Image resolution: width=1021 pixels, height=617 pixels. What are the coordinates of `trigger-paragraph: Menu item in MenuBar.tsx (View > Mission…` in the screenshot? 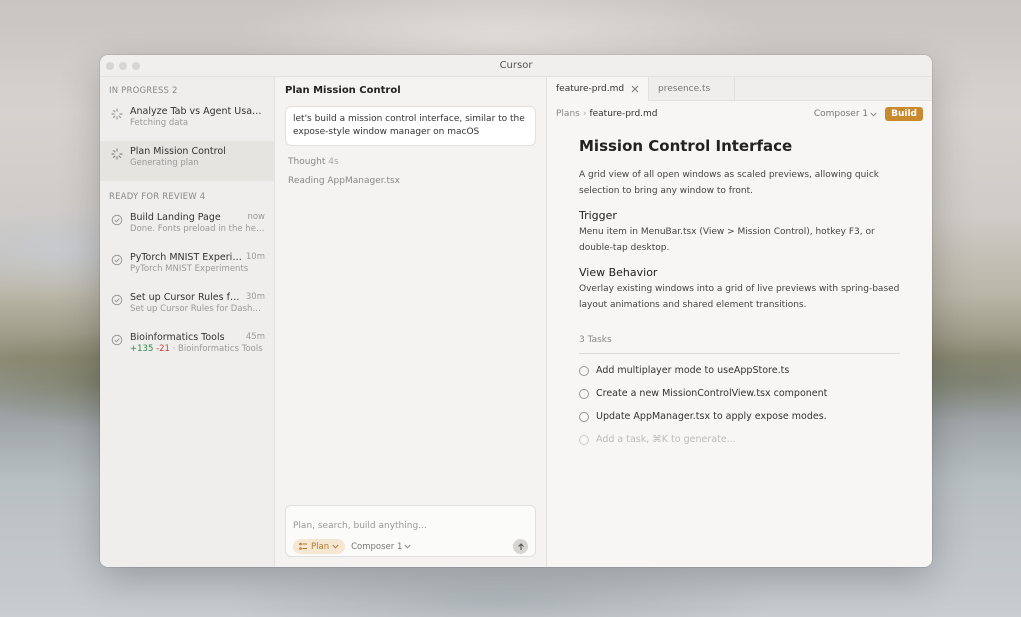 It's located at (727, 240).